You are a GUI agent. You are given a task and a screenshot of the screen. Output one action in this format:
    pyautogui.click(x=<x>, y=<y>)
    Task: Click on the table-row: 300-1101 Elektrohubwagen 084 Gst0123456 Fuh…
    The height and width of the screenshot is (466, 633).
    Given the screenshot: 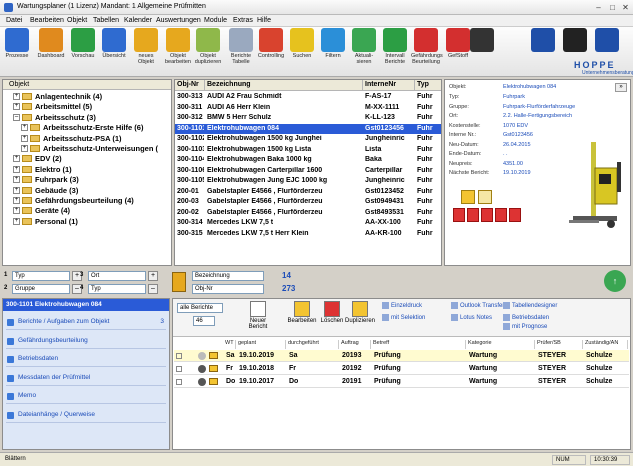 What is the action you would take?
    pyautogui.click(x=308, y=128)
    